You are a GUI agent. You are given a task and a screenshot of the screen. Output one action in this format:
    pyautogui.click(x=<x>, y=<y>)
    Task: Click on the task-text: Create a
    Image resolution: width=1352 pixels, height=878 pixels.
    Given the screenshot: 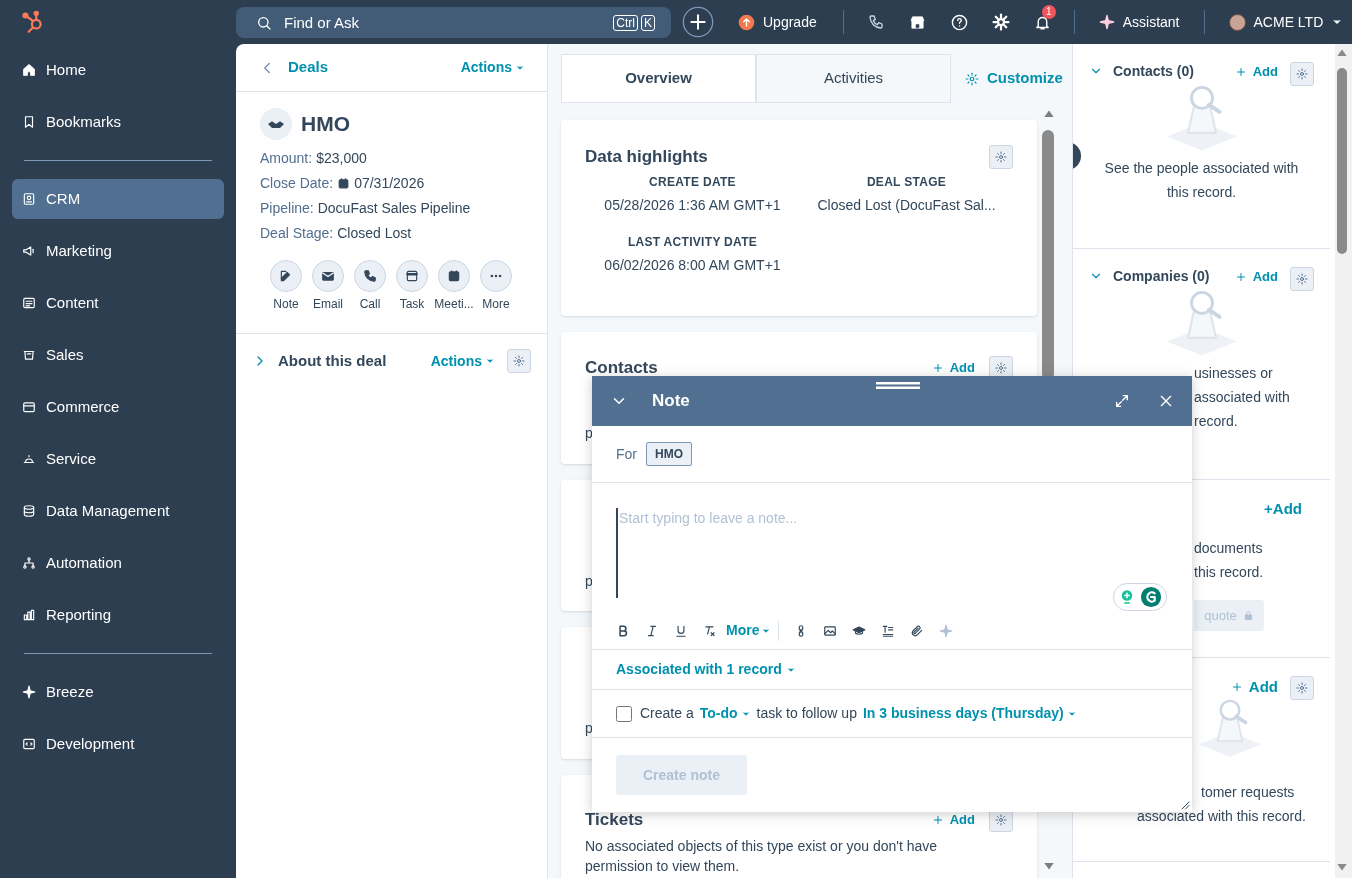 What is the action you would take?
    pyautogui.click(x=667, y=713)
    